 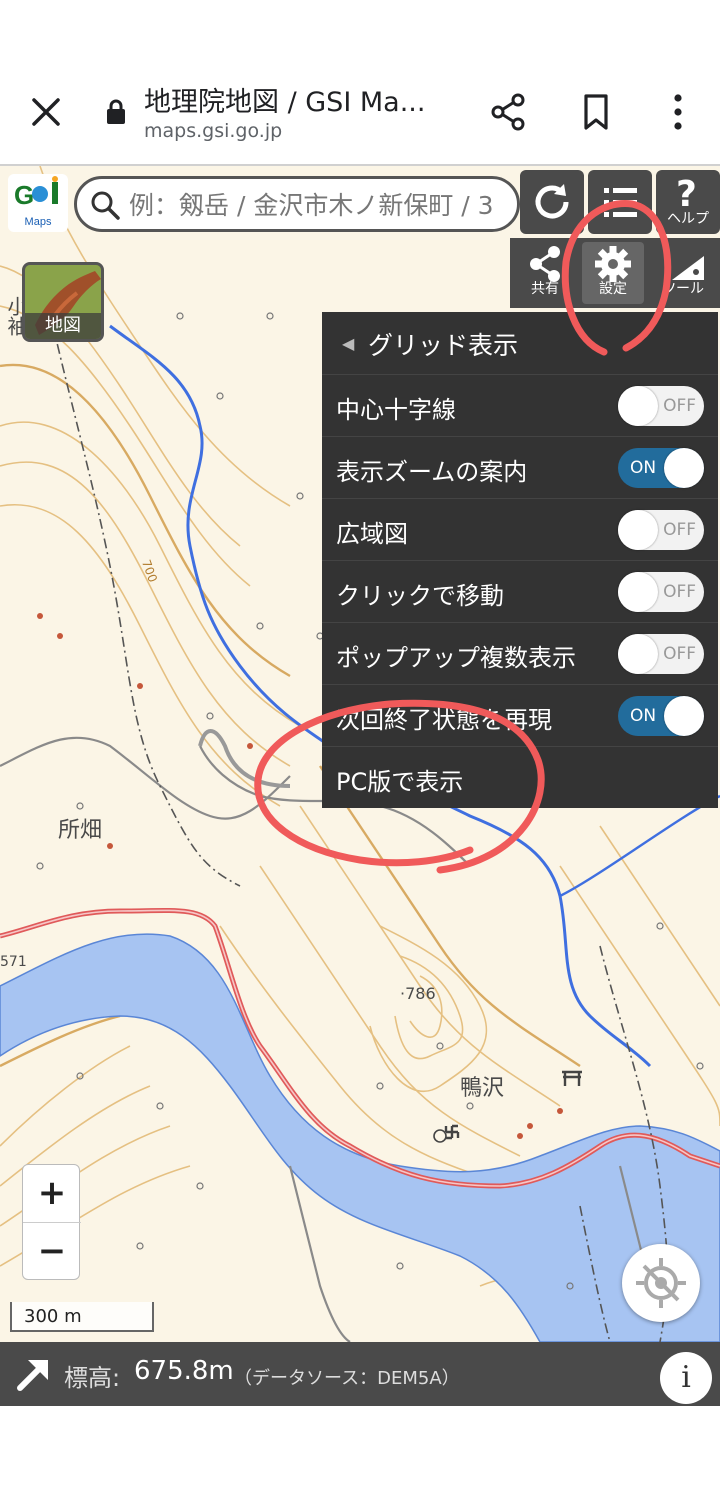 I want to click on elevation-label: 標高:, so click(x=92, y=1378).